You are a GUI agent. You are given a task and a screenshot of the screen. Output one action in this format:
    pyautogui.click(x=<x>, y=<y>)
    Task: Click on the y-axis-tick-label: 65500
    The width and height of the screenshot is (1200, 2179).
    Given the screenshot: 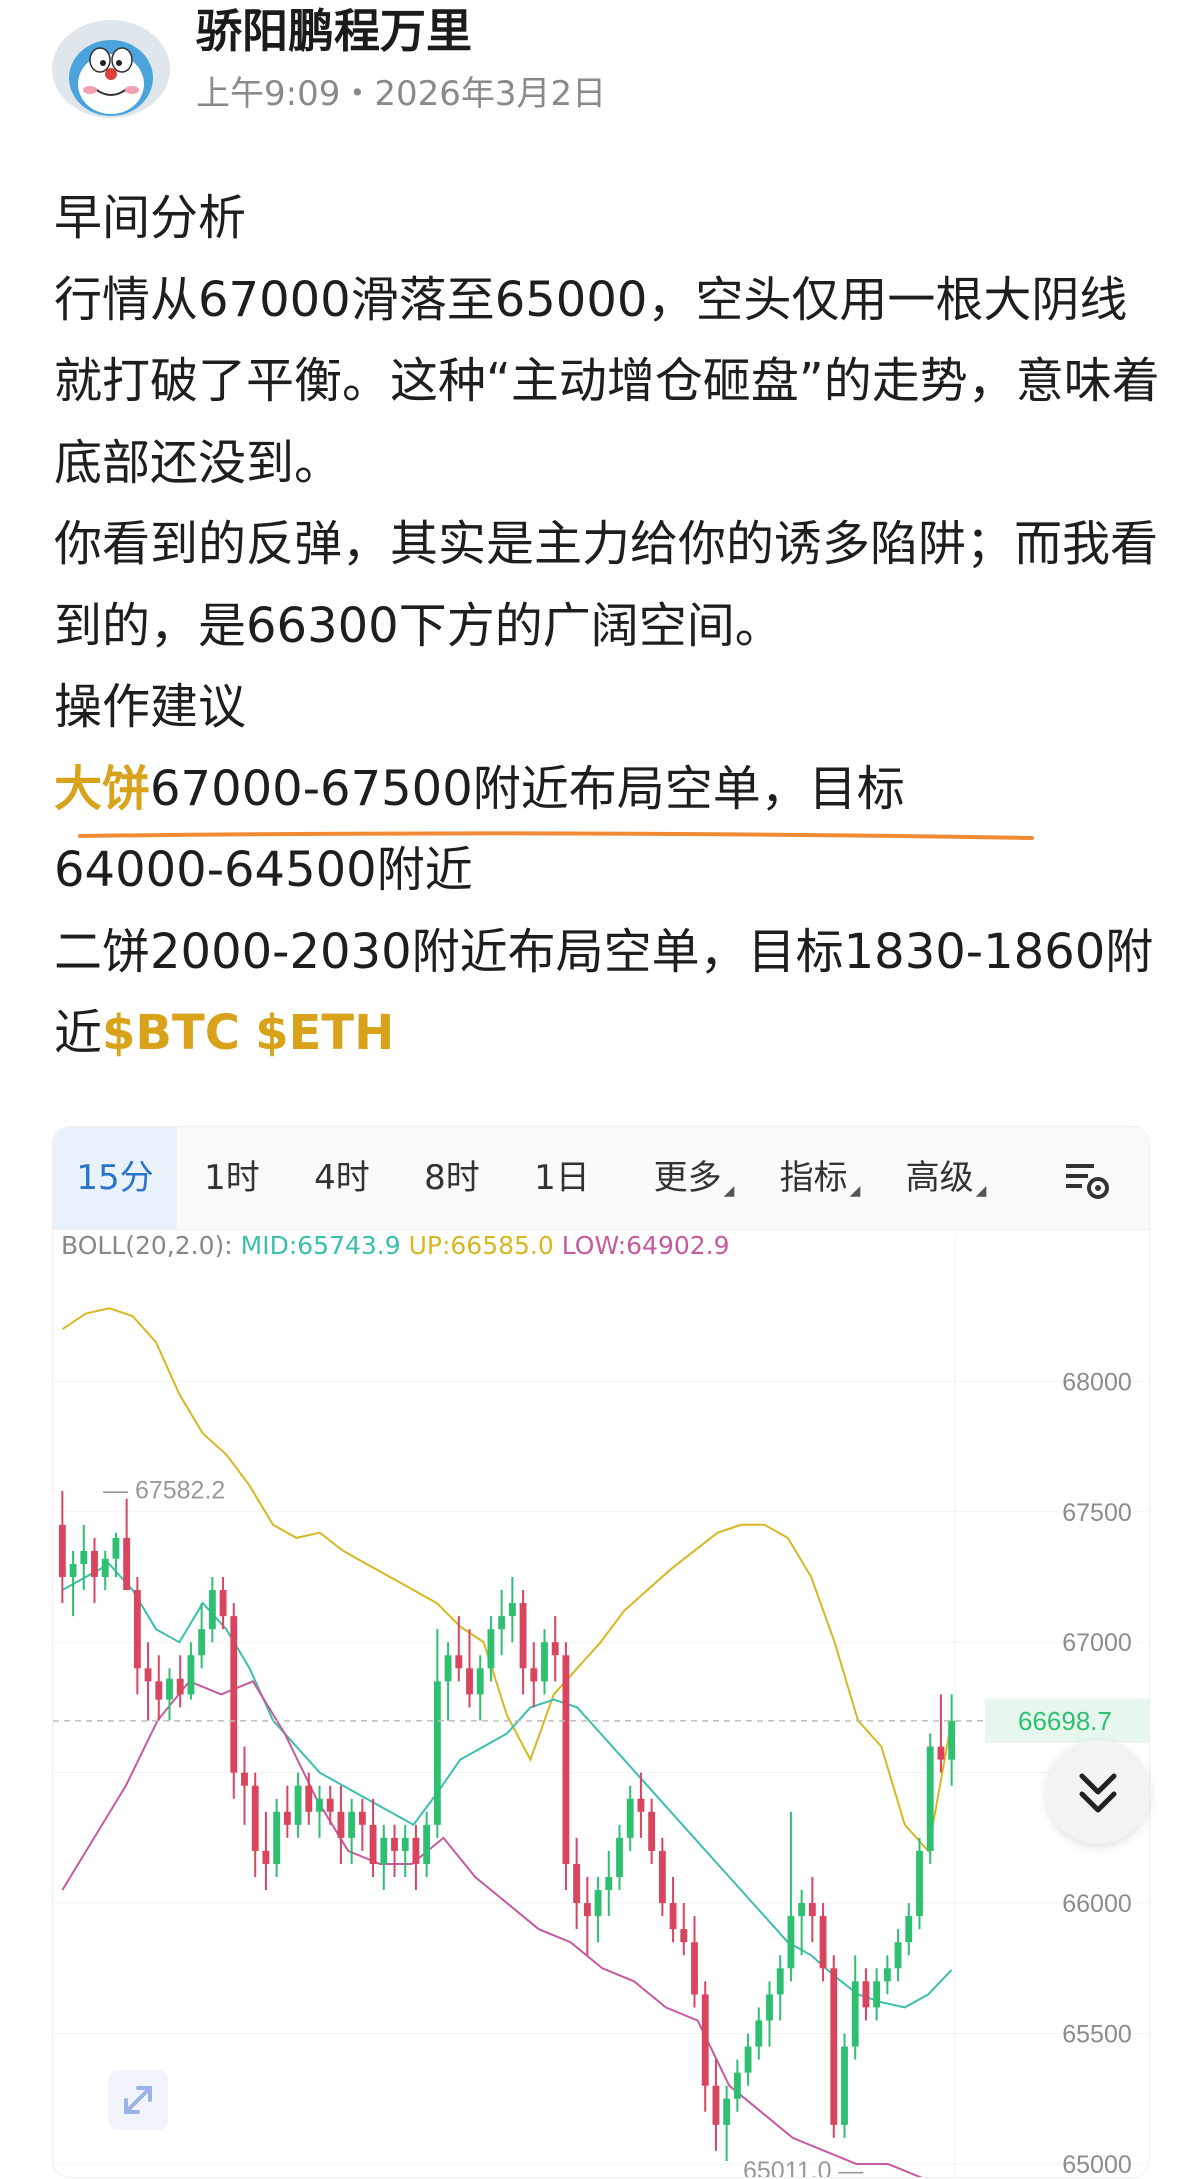 What is the action you would take?
    pyautogui.click(x=1097, y=2035)
    